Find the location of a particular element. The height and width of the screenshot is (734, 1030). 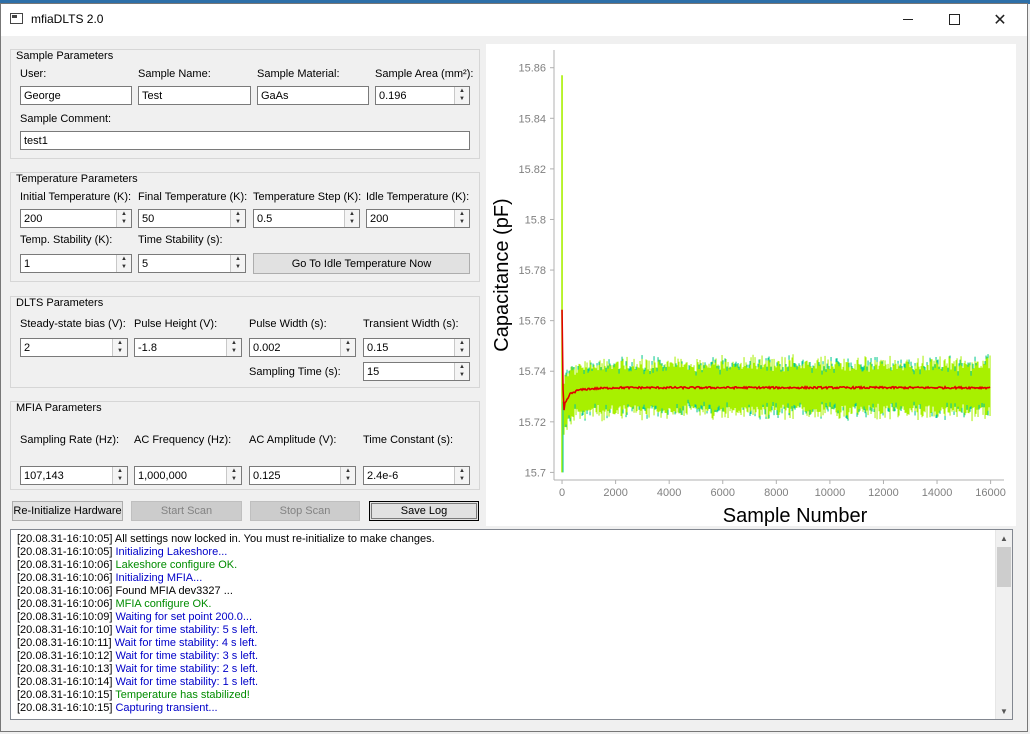

sampling-time-input is located at coordinates (408, 371).